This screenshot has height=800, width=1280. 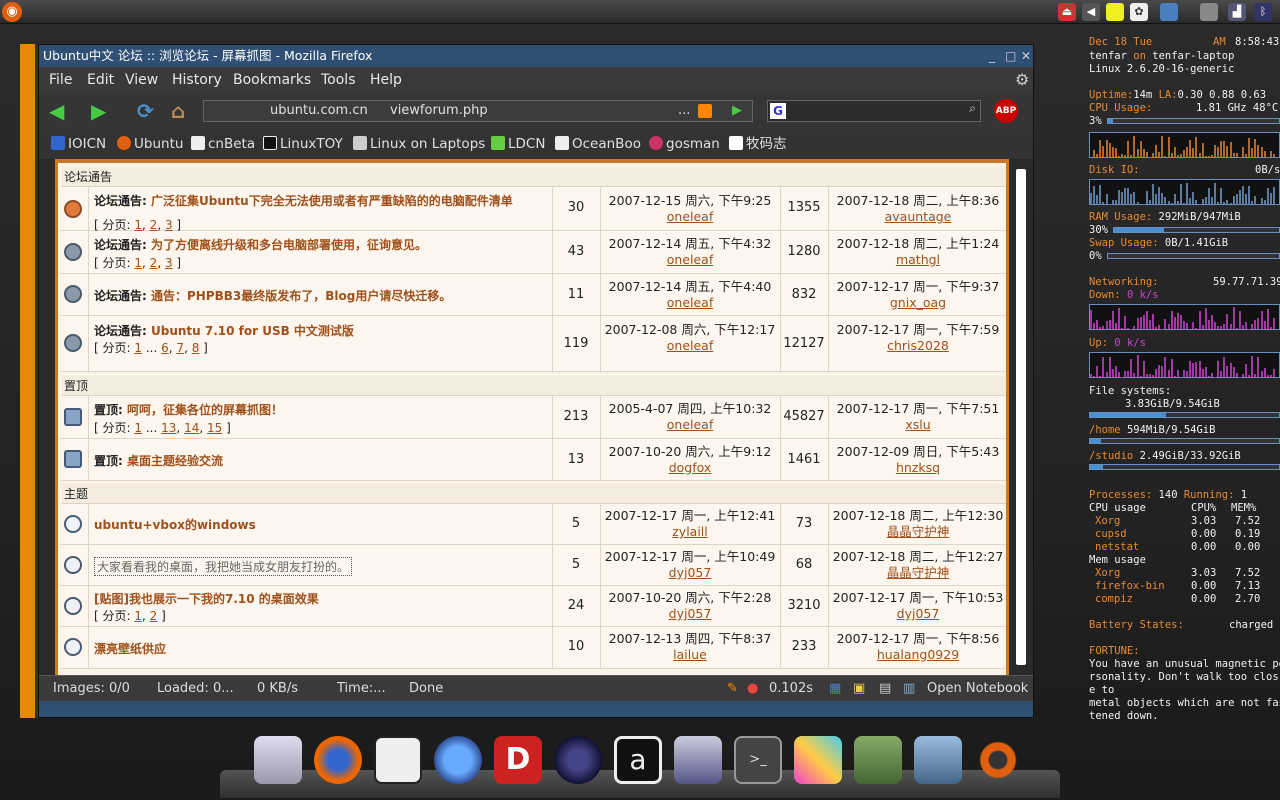 What do you see at coordinates (182, 111) in the screenshot?
I see `home-button: ⌂` at bounding box center [182, 111].